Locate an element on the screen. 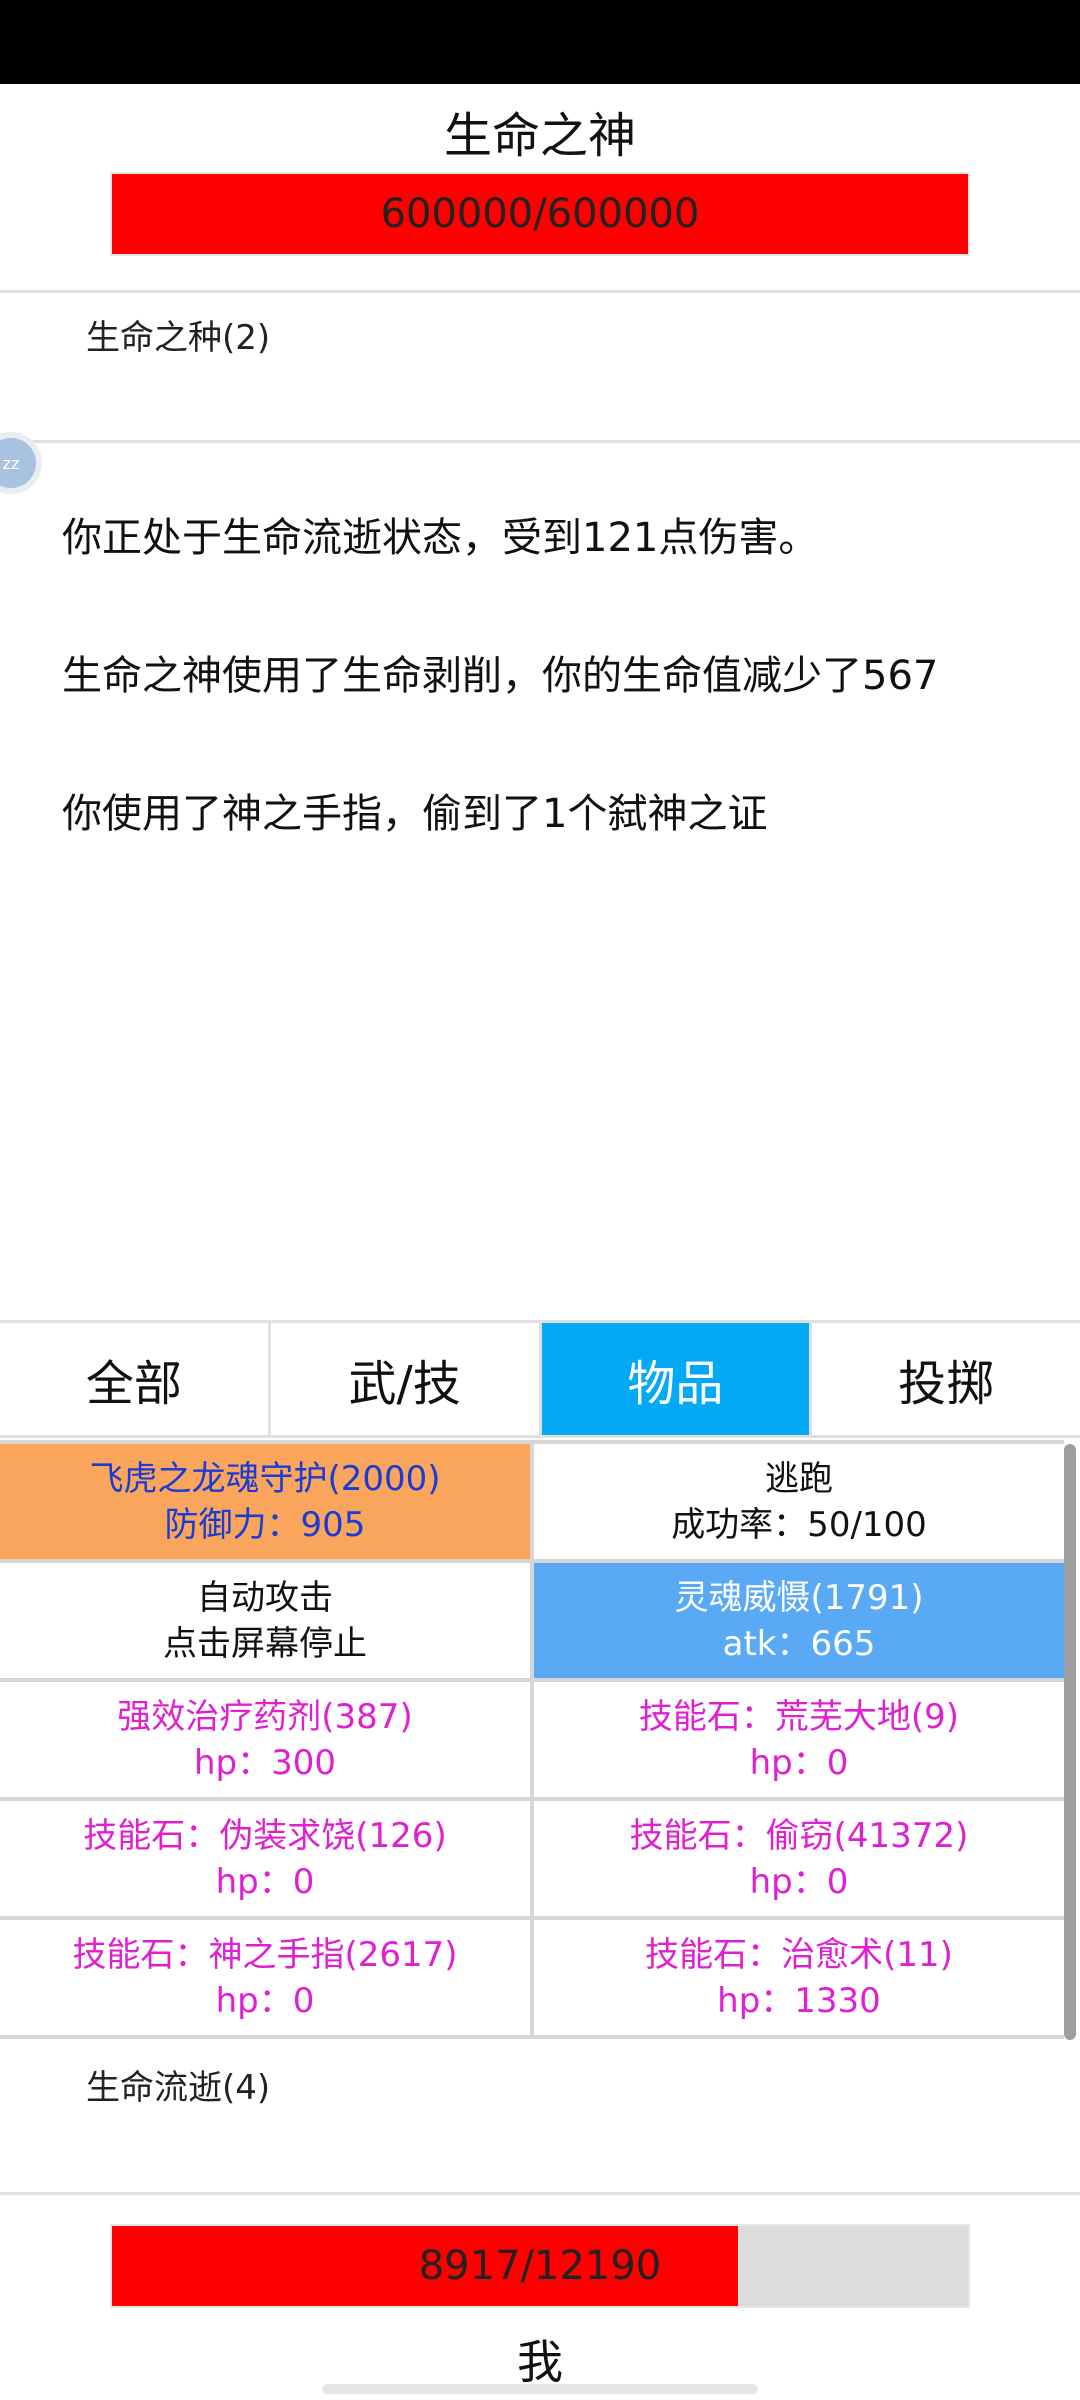 The image size is (1080, 2400). skill-stat: atk：665 is located at coordinates (799, 1643).